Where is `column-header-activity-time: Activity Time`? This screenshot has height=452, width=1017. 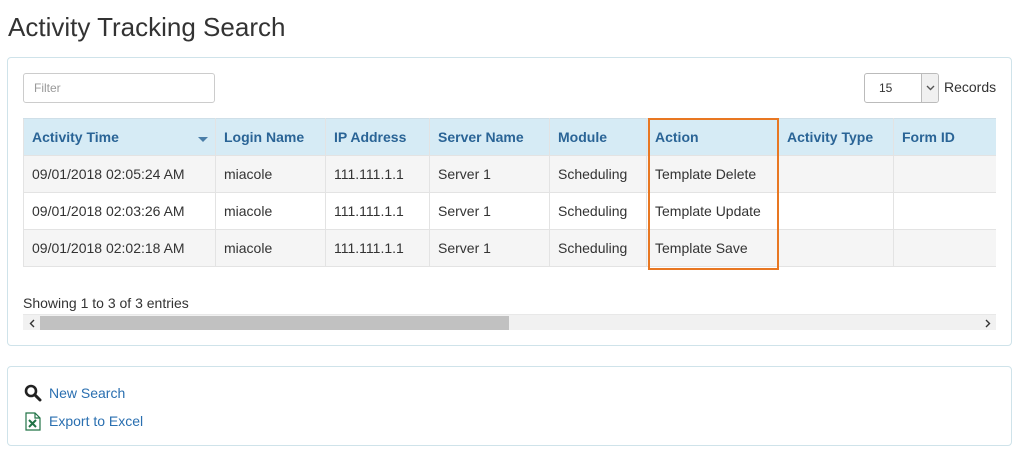 column-header-activity-time: Activity Time is located at coordinates (119, 137).